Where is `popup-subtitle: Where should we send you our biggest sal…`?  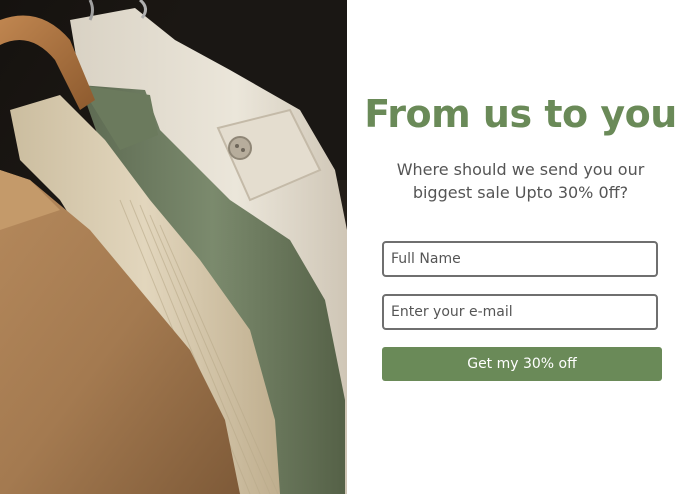 popup-subtitle: Where should we send you our biggest sal… is located at coordinates (520, 181).